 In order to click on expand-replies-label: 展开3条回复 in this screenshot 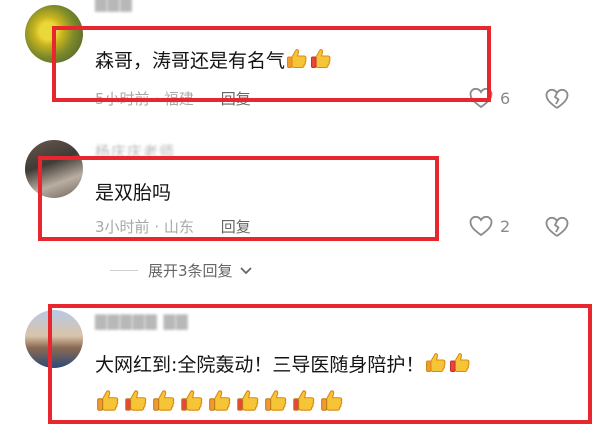, I will do `click(190, 271)`.